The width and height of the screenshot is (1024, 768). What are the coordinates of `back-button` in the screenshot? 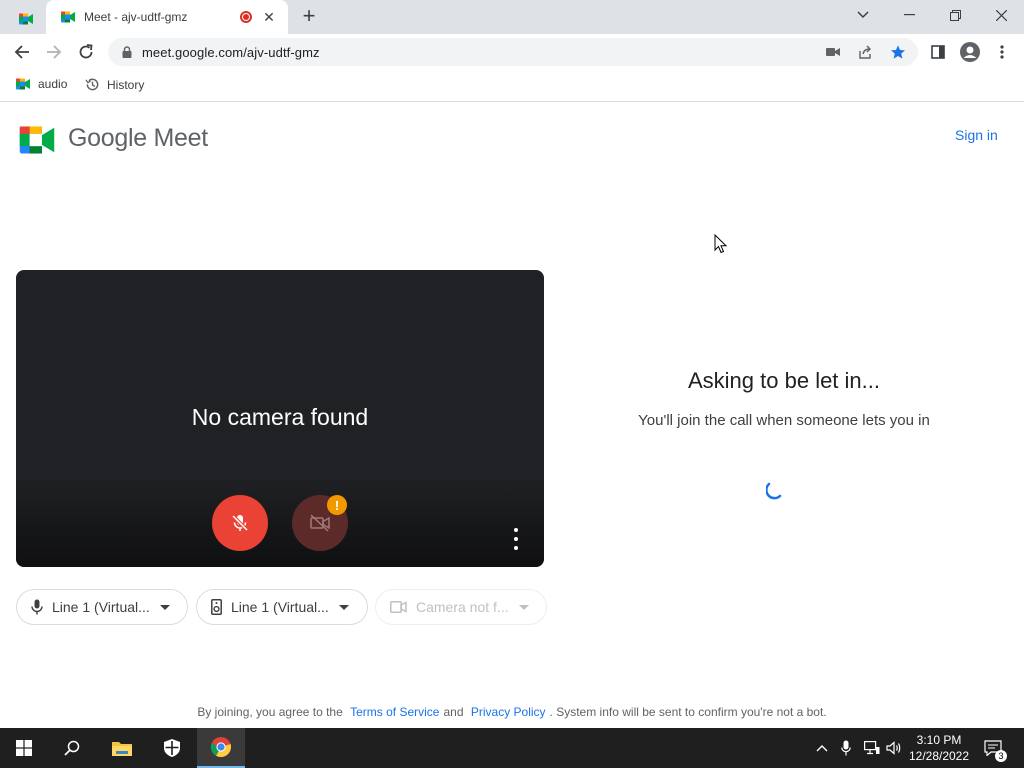 It's located at (22, 52).